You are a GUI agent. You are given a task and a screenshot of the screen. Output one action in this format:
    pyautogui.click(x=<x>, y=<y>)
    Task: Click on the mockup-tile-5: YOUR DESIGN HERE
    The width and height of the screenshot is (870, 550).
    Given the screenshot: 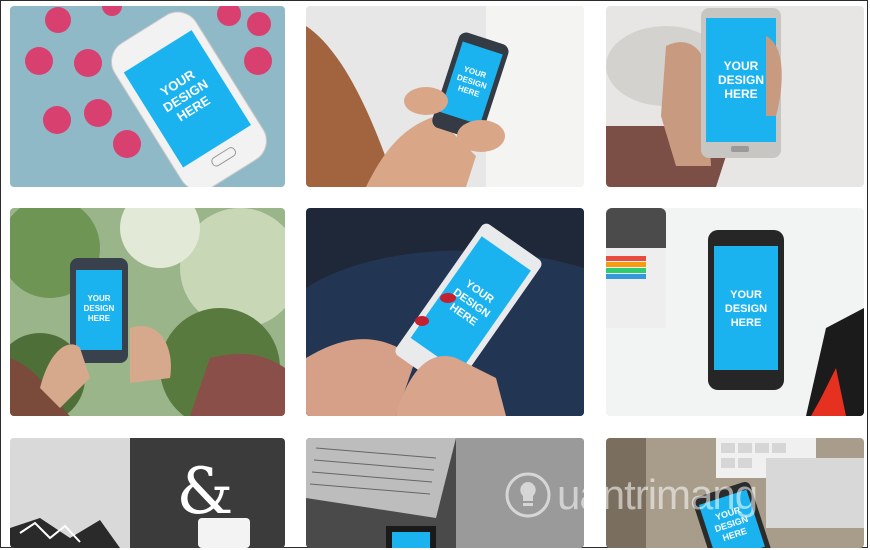 What is the action you would take?
    pyautogui.click(x=445, y=312)
    